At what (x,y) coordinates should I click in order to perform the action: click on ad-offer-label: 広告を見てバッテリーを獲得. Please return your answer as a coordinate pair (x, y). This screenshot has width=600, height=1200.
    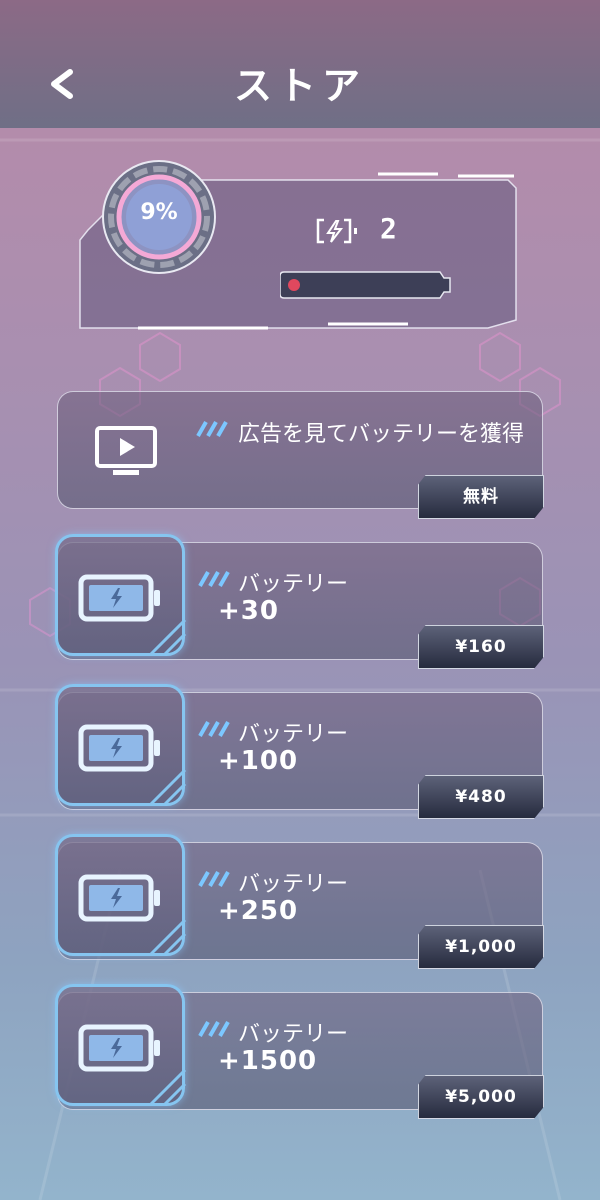
    Looking at the image, I should click on (381, 434).